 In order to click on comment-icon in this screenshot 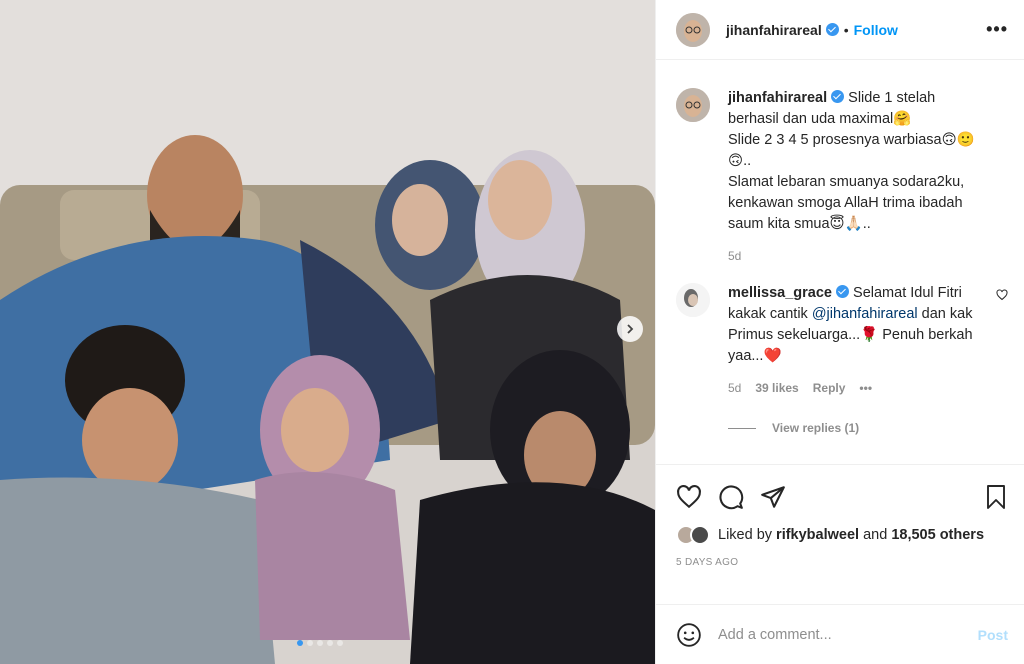, I will do `click(731, 497)`.